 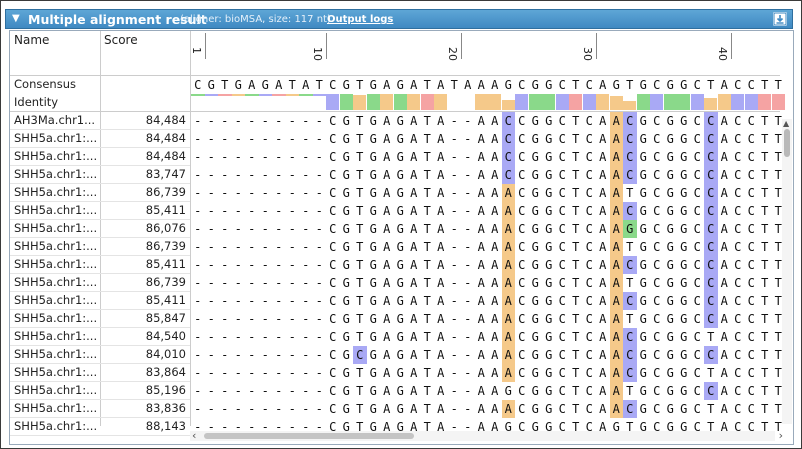 I want to click on sequence-score: 84,010, so click(x=165, y=354).